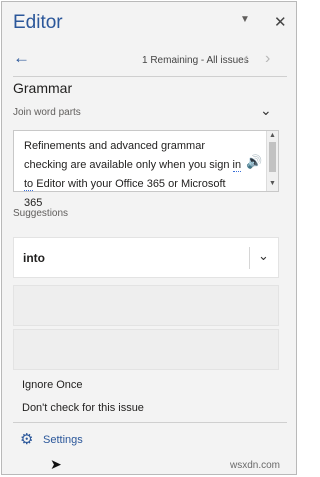 The width and height of the screenshot is (320, 477). Describe the element at coordinates (63, 440) in the screenshot. I see `settings-link: Settings` at that location.